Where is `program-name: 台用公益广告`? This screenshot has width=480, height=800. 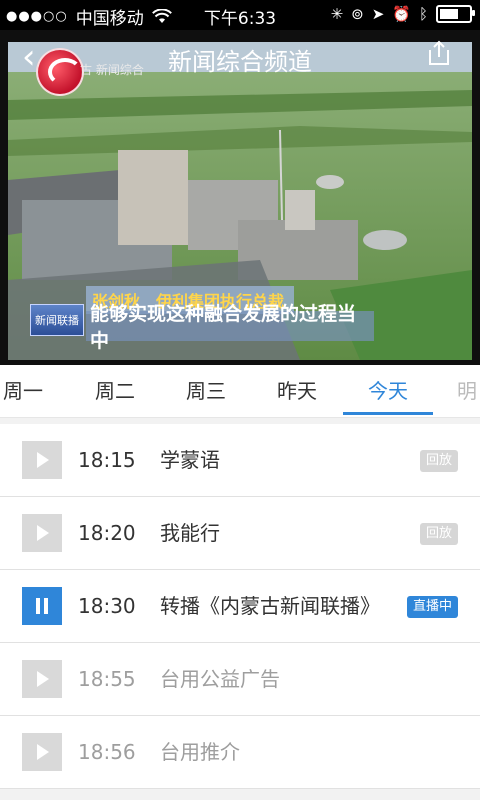
program-name: 台用公益广告 is located at coordinates (220, 679).